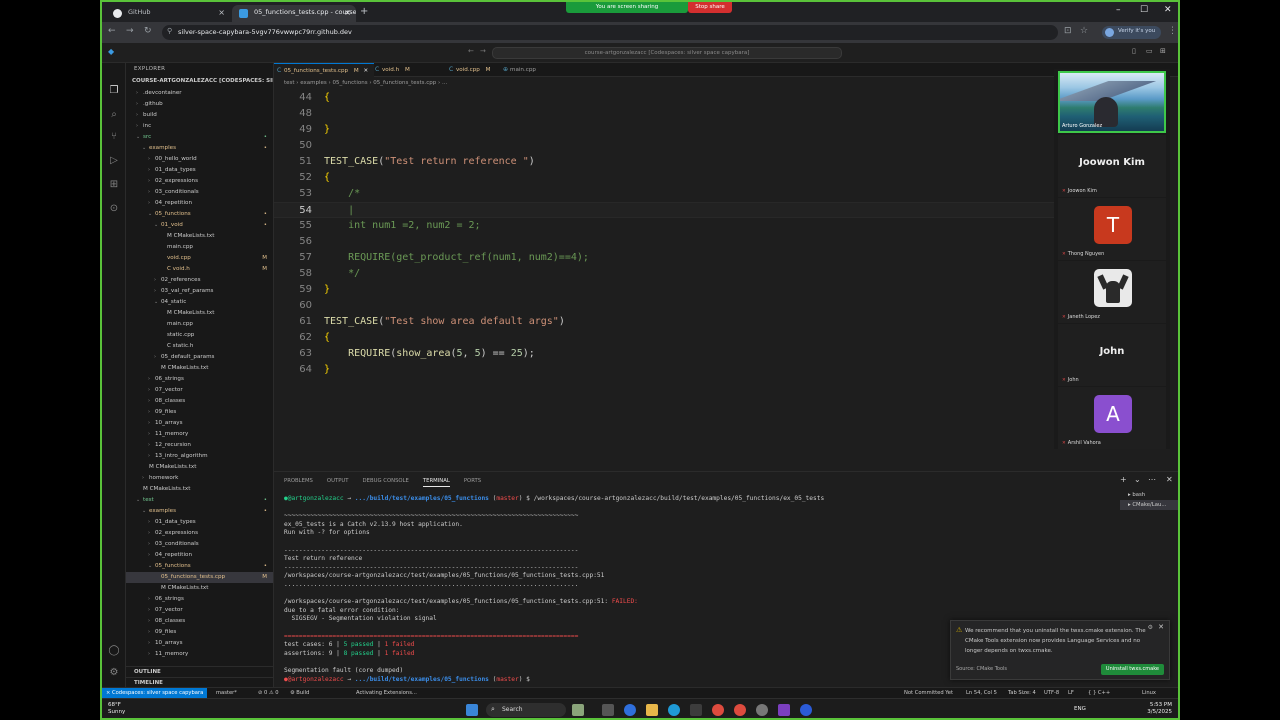  What do you see at coordinates (130, 31) in the screenshot?
I see `forward-icon: →` at bounding box center [130, 31].